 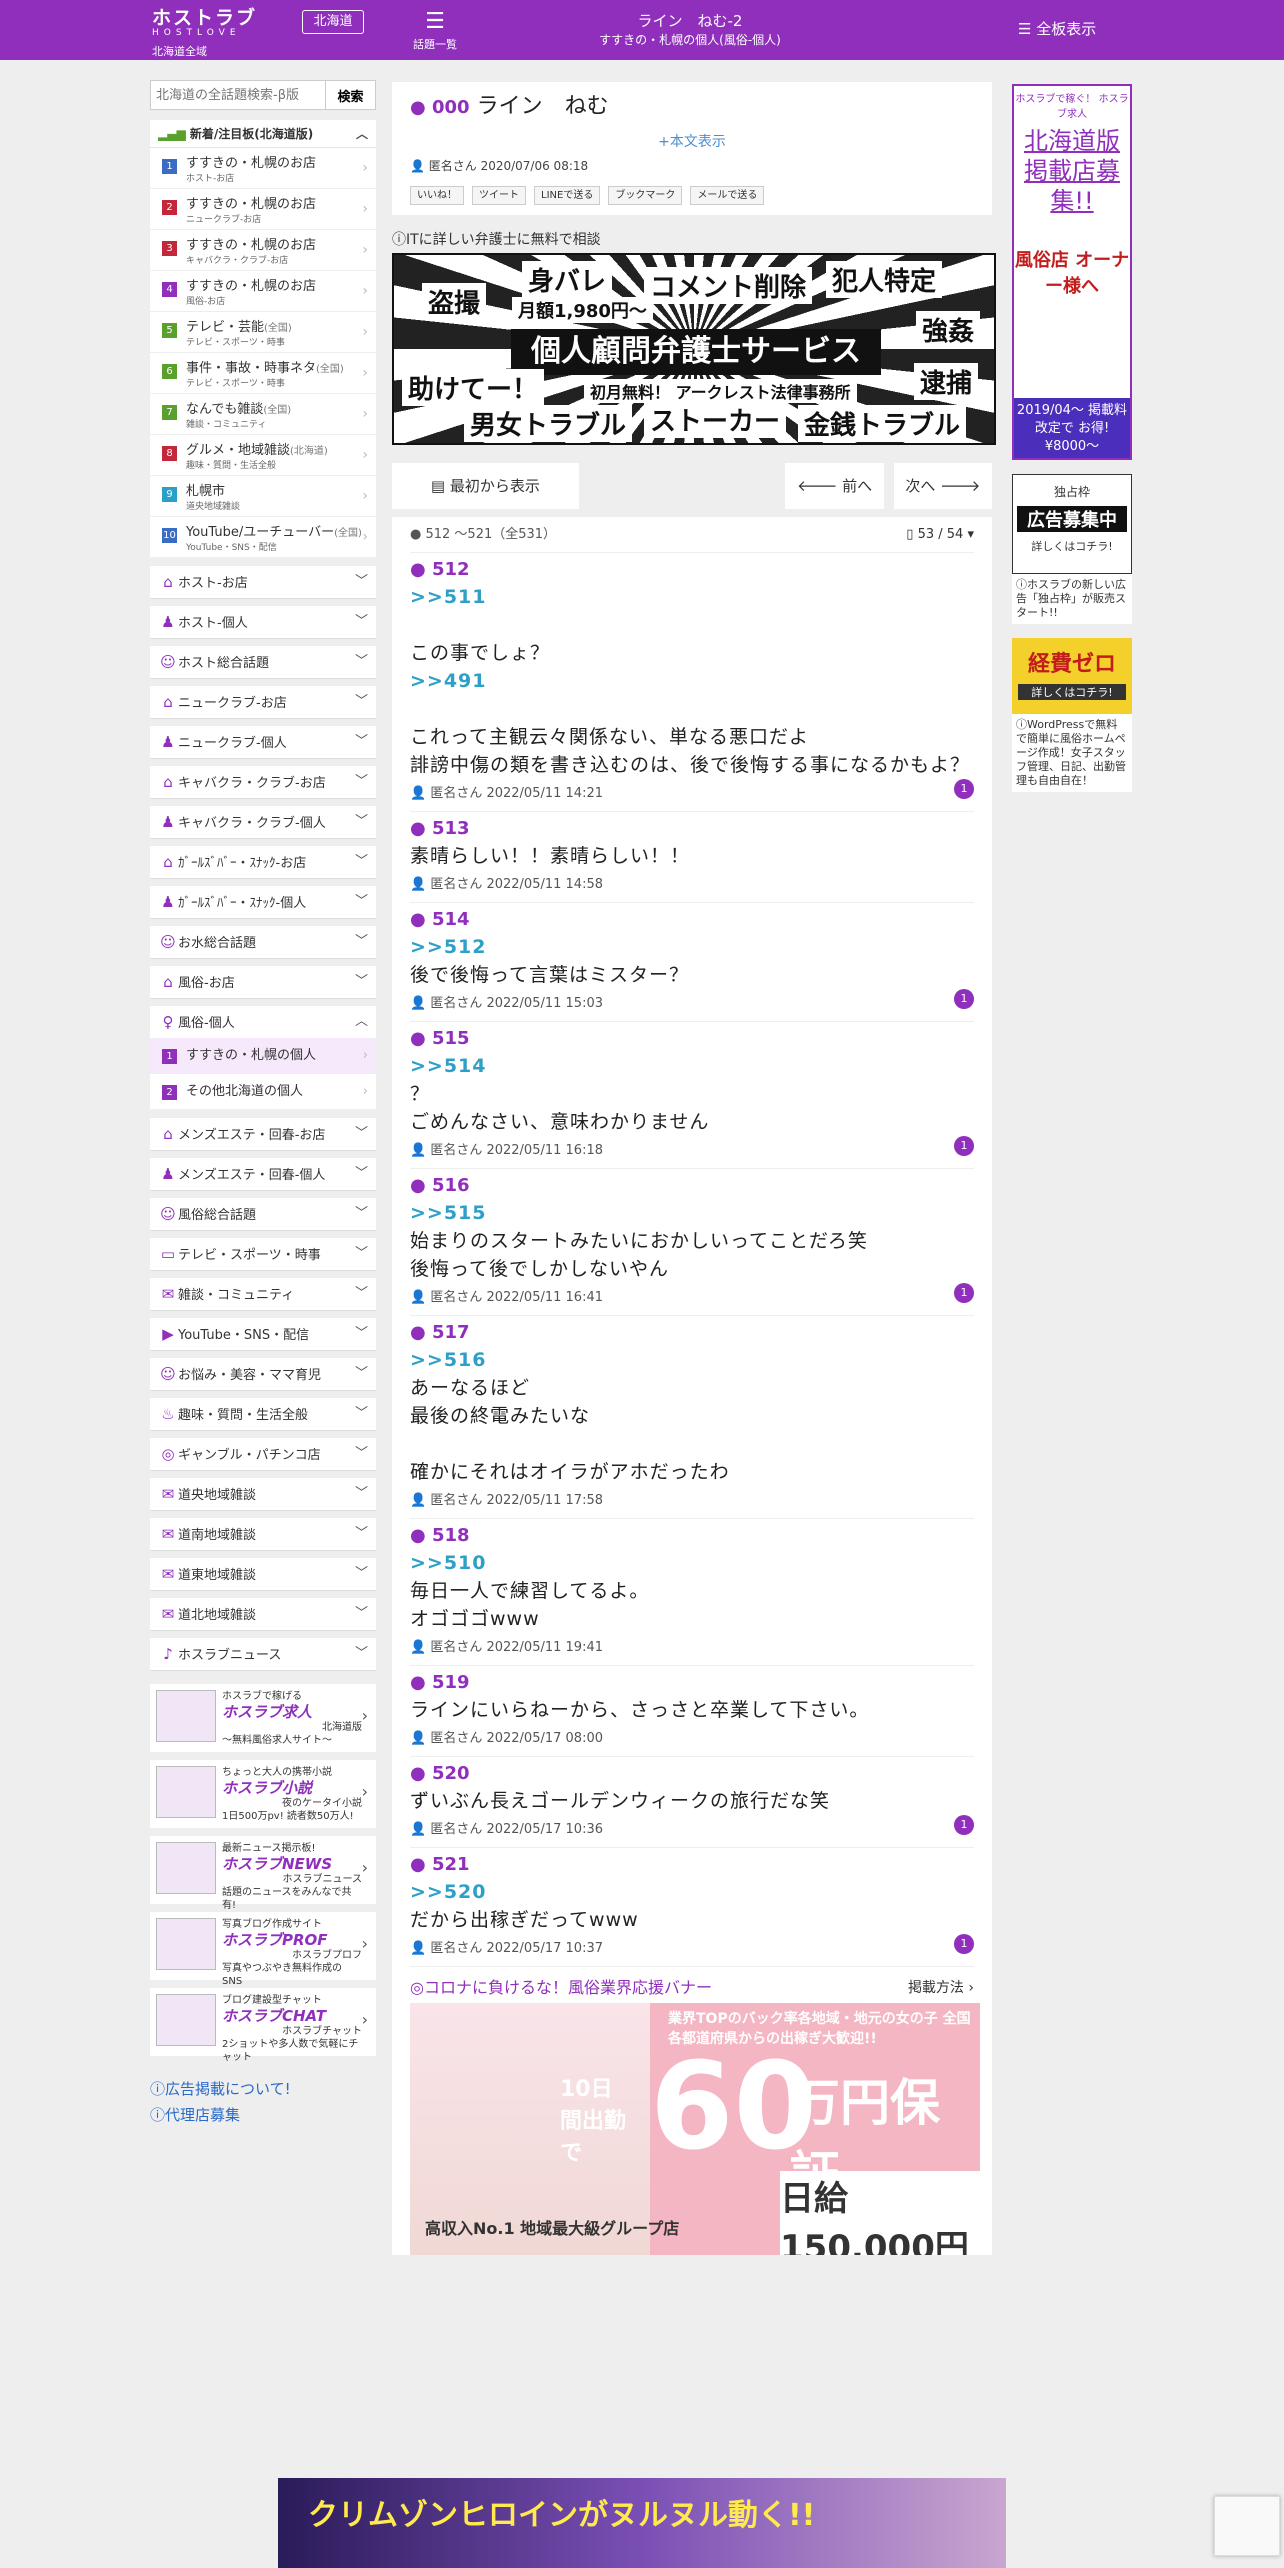 I want to click on category-item: ◎ ギャンブル・パチンコ店 ﹀, so click(x=263, y=1454).